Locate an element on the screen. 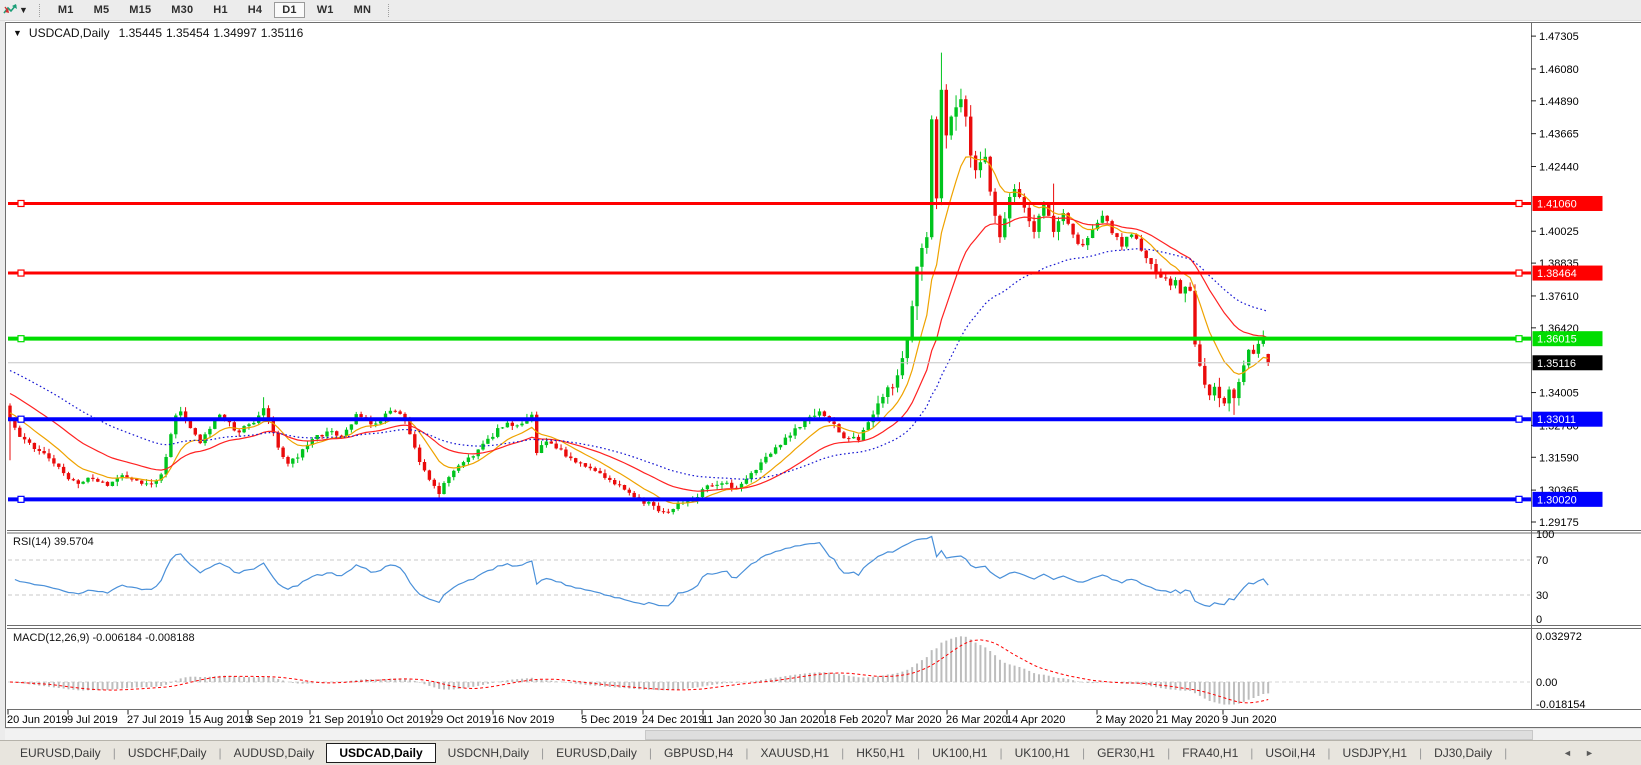 The width and height of the screenshot is (1641, 765). macd-axis-label: 0.032972 is located at coordinates (1559, 637).